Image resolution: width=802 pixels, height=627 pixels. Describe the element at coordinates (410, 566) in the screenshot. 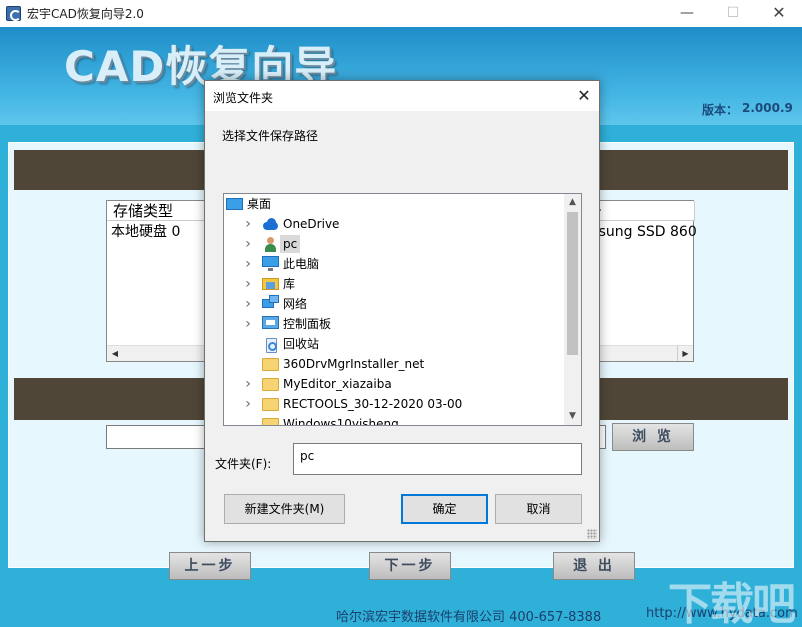

I see `next-step-button: 下一步` at that location.